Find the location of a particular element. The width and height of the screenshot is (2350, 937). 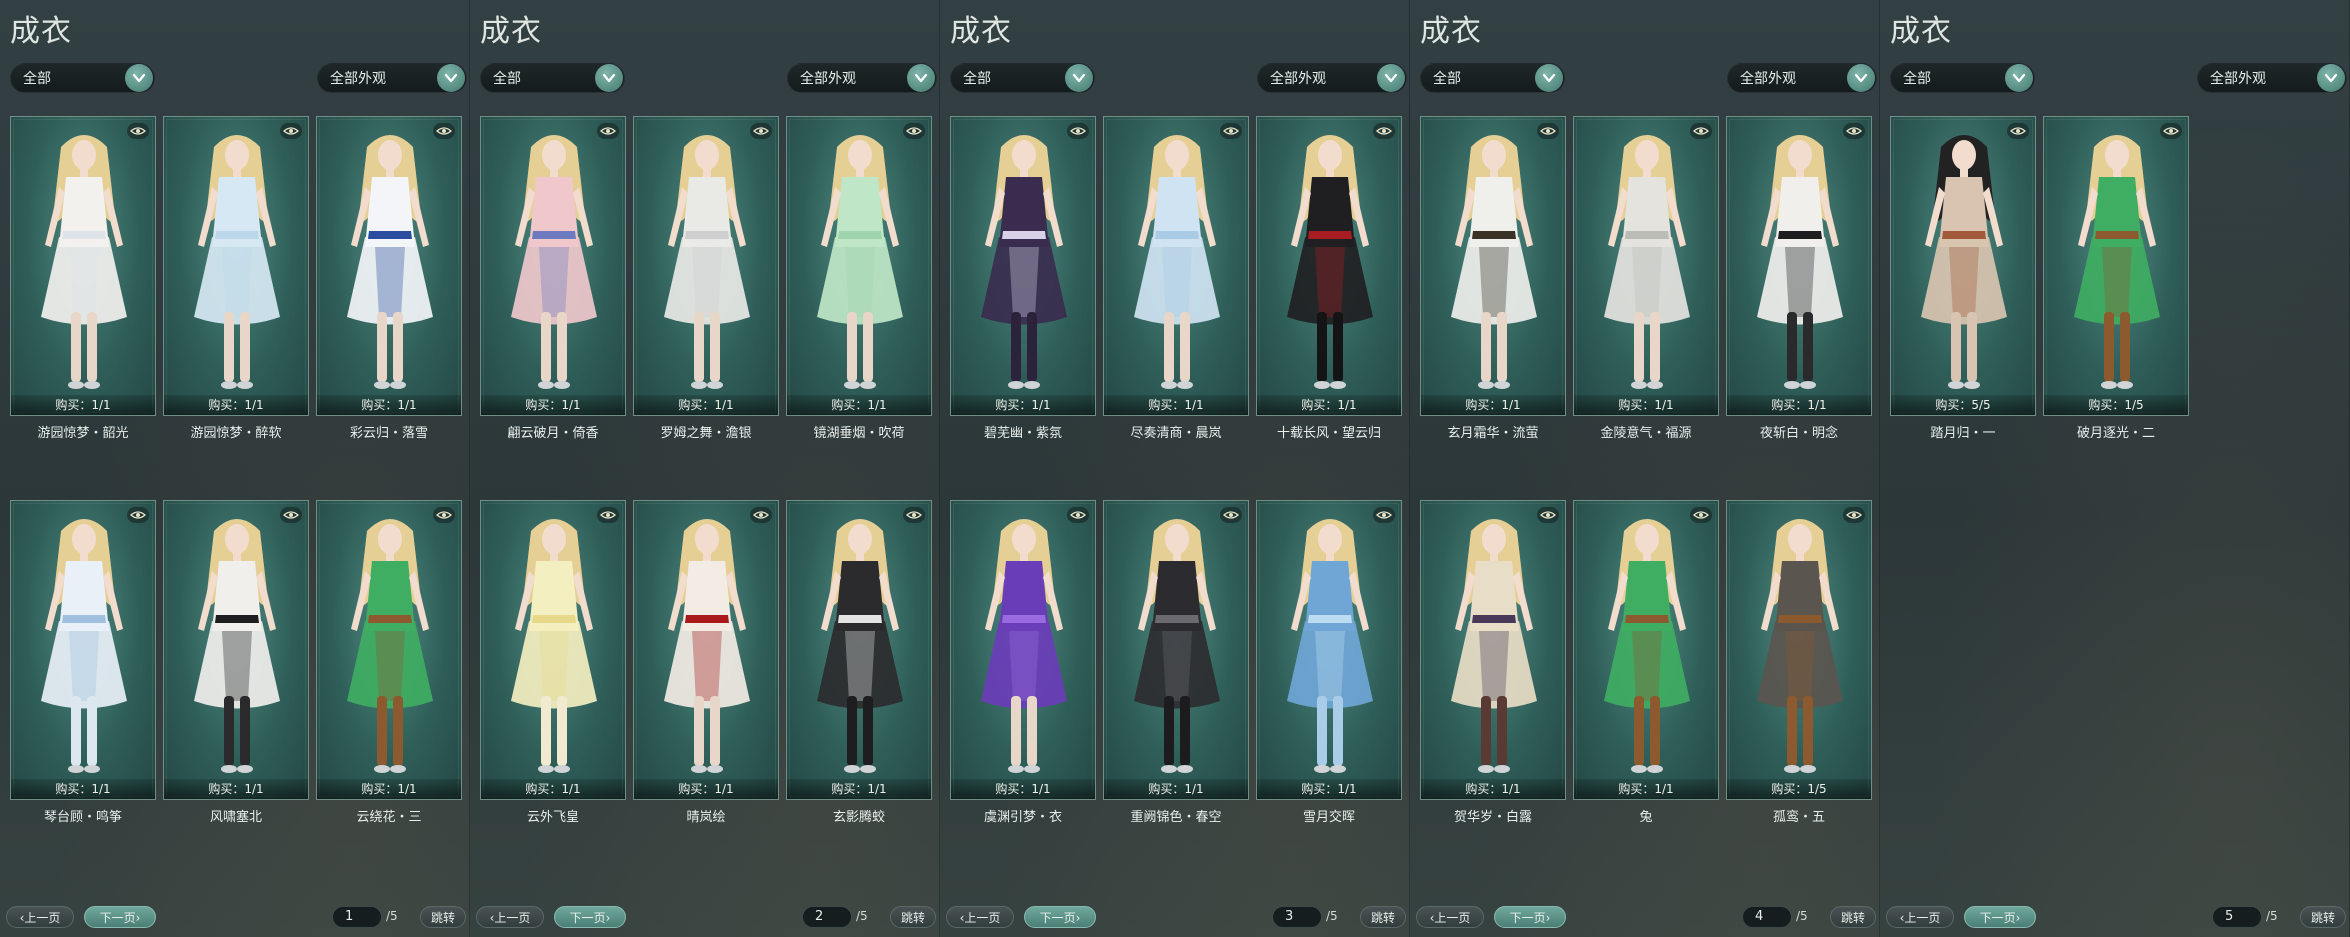

outfit-card: 购买：1/1 雪月交晖 is located at coordinates (1329, 692).